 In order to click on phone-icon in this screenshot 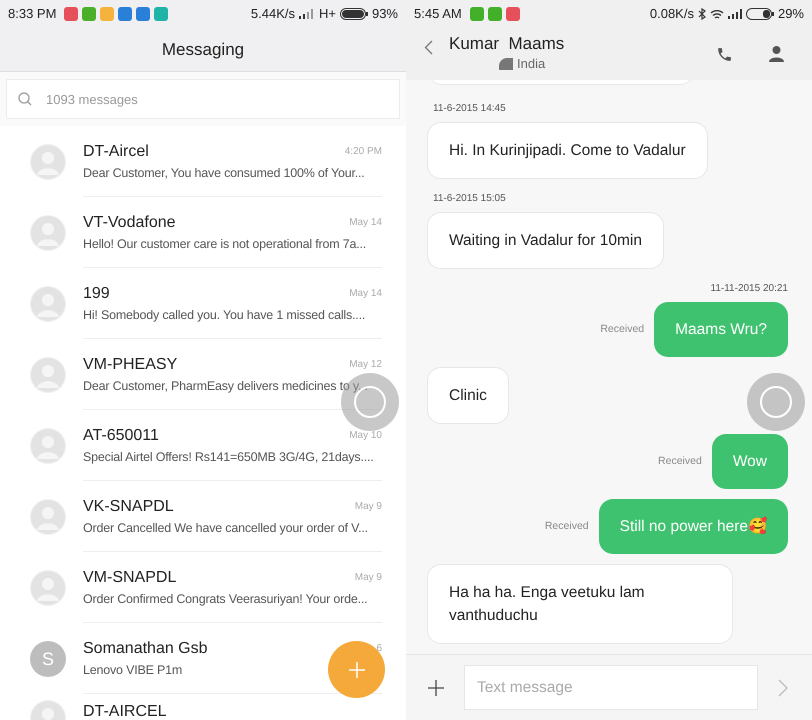, I will do `click(724, 54)`.